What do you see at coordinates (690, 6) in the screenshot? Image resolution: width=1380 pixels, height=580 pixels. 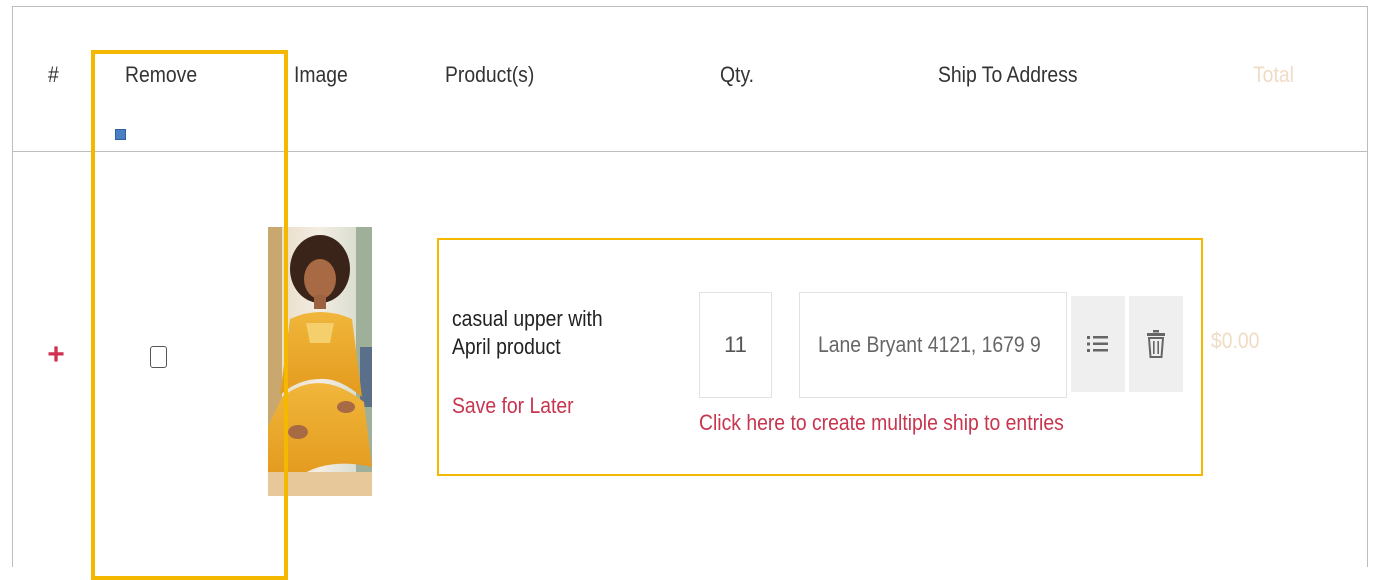 I see `table-top-border` at bounding box center [690, 6].